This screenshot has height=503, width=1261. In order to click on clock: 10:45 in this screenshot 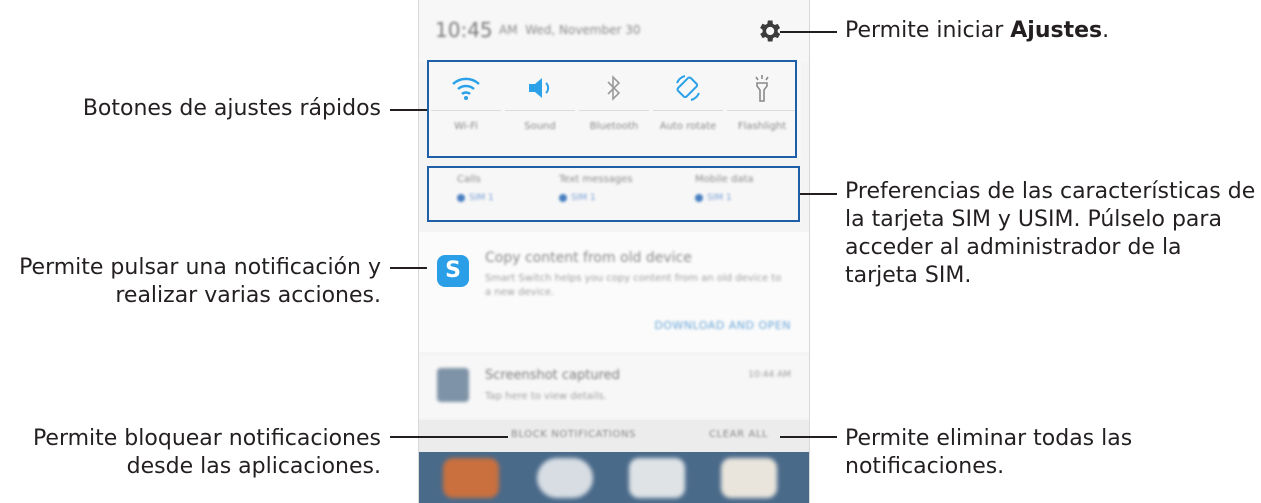, I will do `click(464, 30)`.